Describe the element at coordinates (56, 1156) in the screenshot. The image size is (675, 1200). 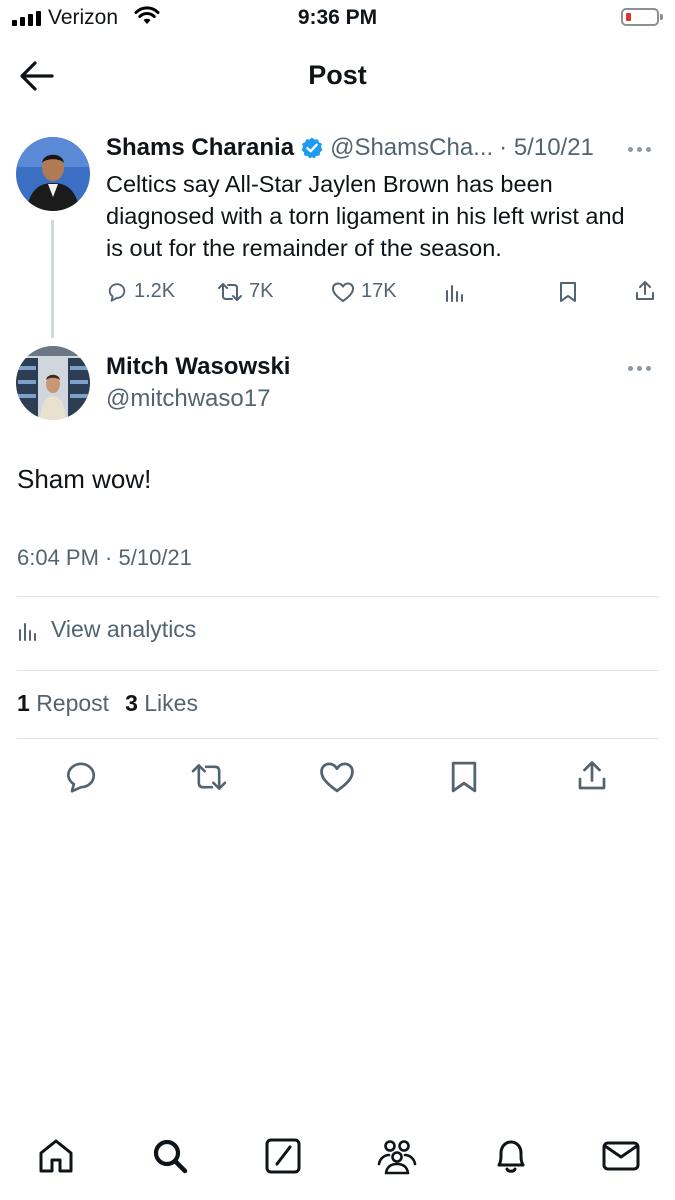
I see `home-icon` at that location.